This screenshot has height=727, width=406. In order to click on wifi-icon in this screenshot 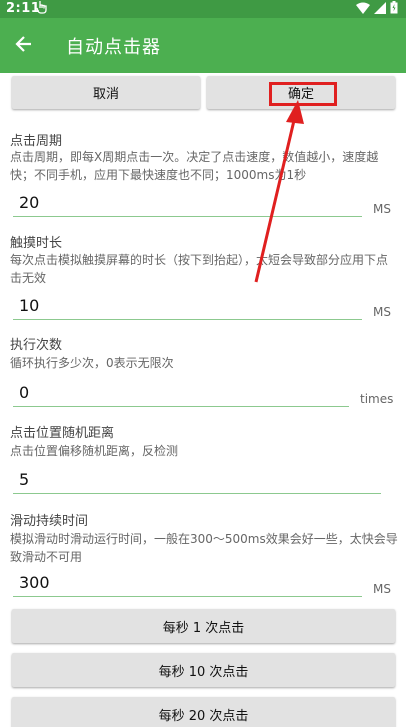, I will do `click(363, 8)`.